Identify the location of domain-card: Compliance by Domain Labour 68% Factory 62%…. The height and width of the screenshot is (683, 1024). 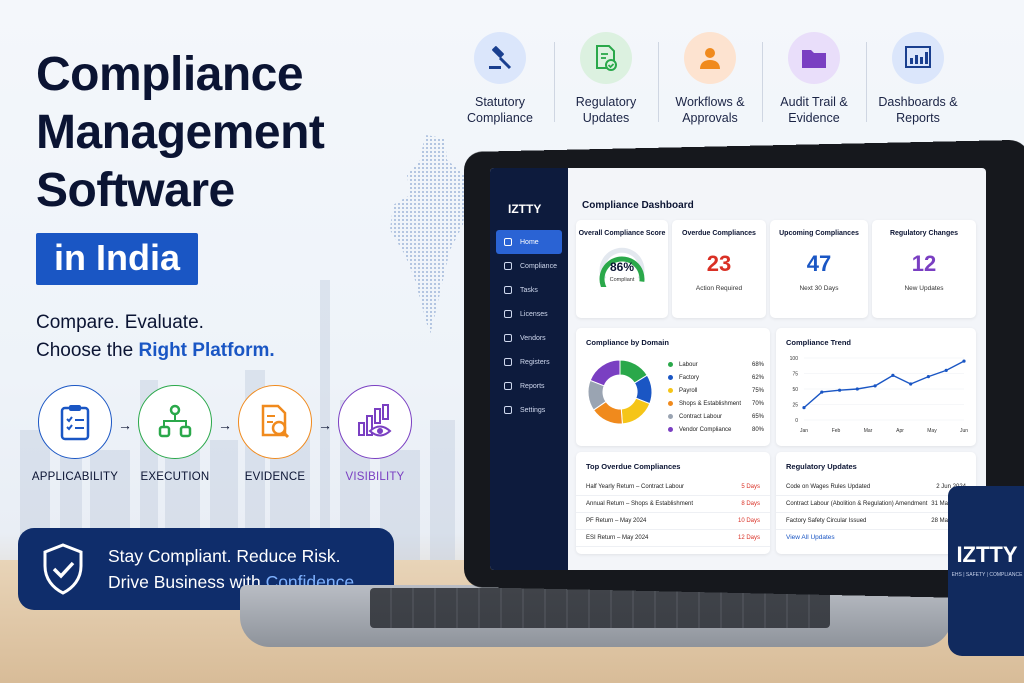
(673, 387).